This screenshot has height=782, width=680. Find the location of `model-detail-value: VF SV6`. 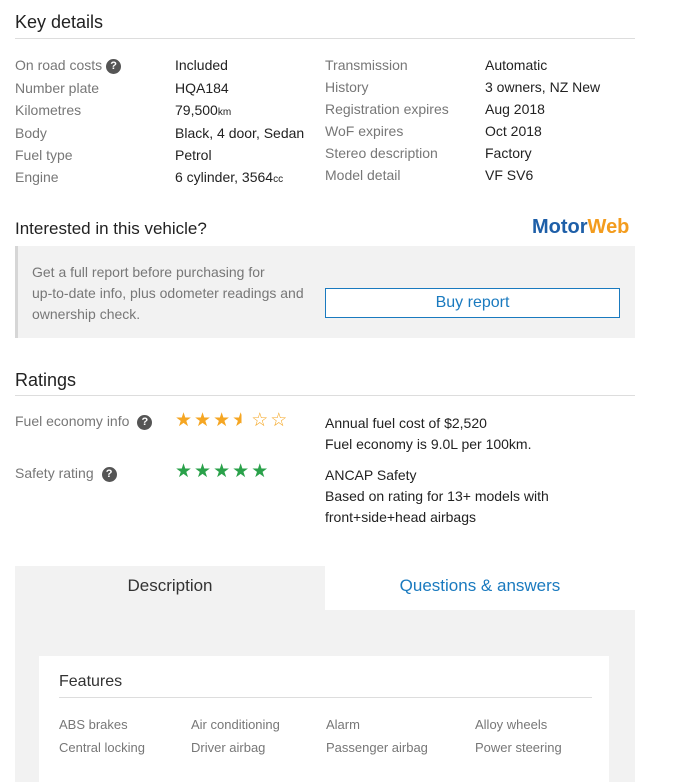

model-detail-value: VF SV6 is located at coordinates (509, 175).